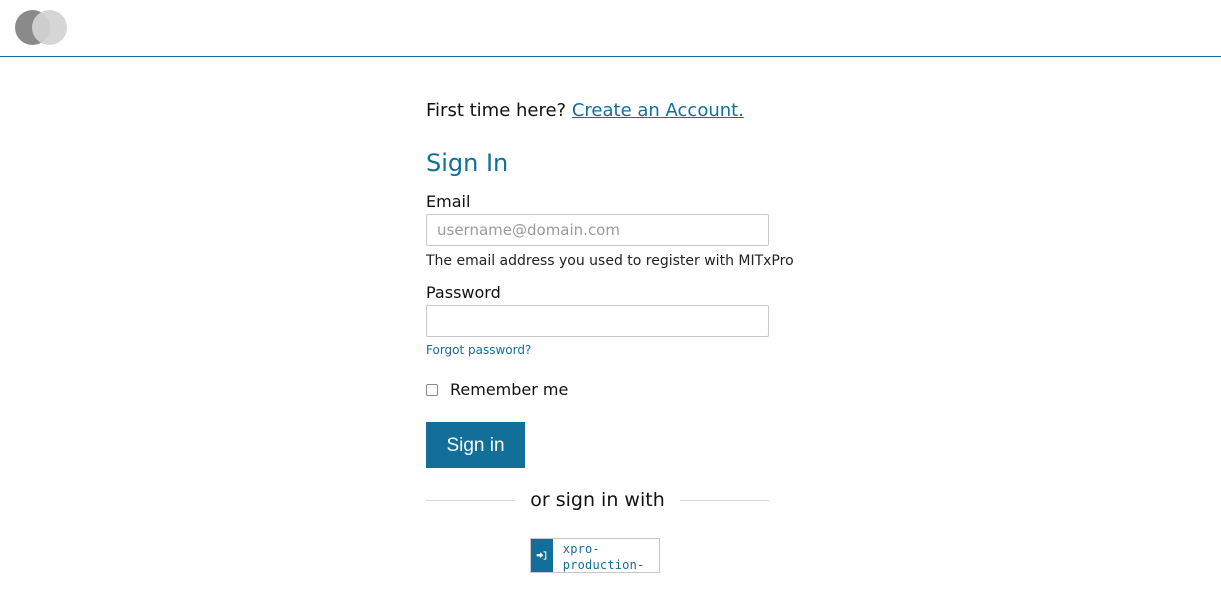  I want to click on sign-in-icon, so click(542, 555).